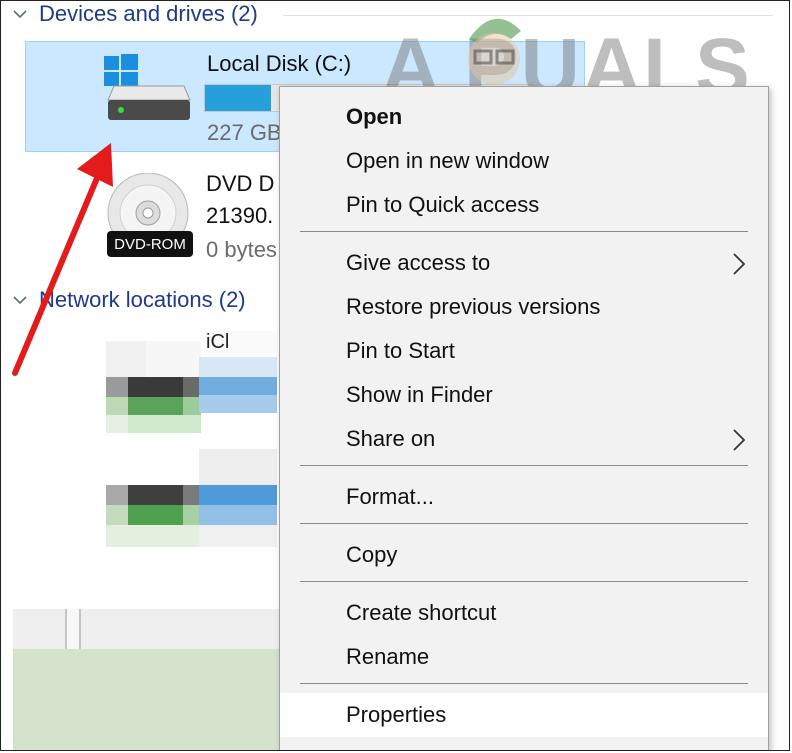 This screenshot has width=792, height=753. Describe the element at coordinates (400, 350) in the screenshot. I see `menu-item-label: Pin to Start` at that location.